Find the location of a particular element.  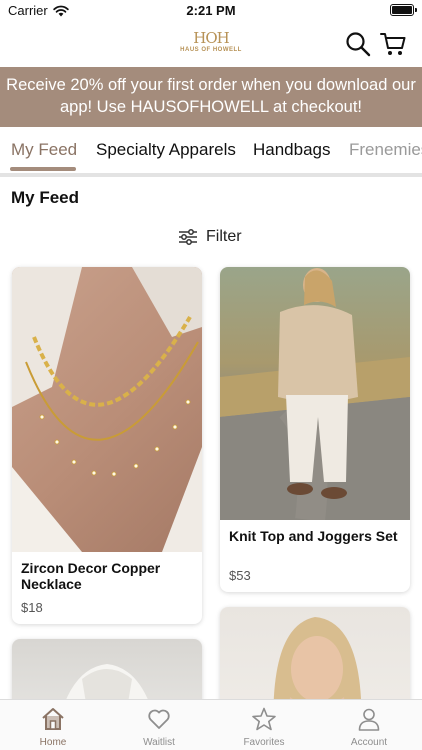

home-icon is located at coordinates (53, 719).